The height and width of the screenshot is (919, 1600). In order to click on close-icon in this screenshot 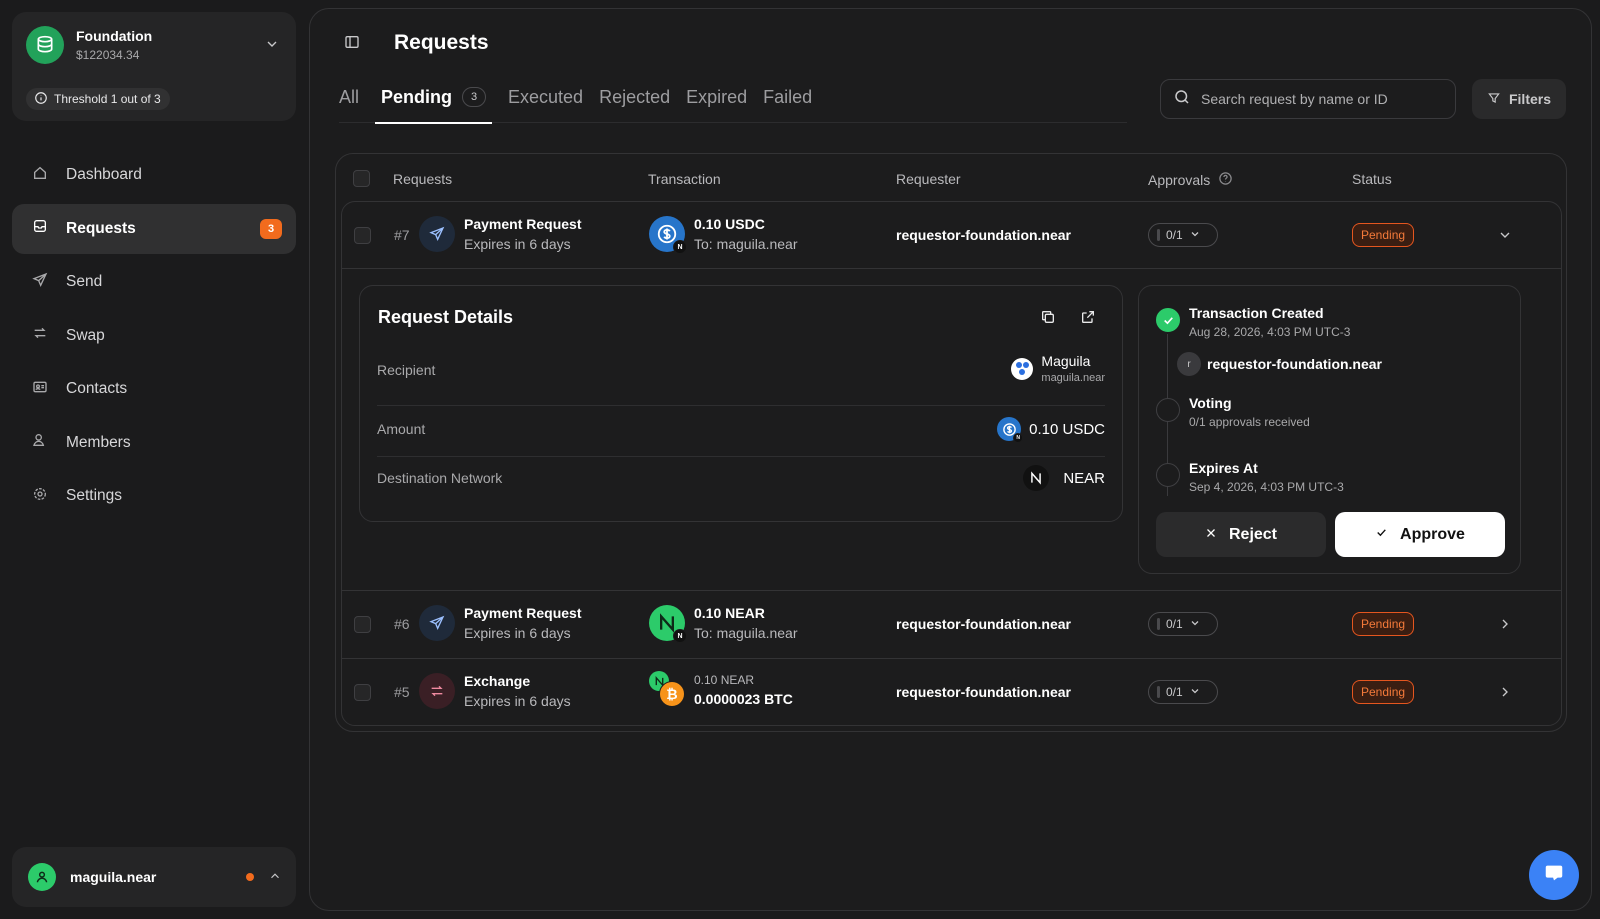, I will do `click(1211, 535)`.